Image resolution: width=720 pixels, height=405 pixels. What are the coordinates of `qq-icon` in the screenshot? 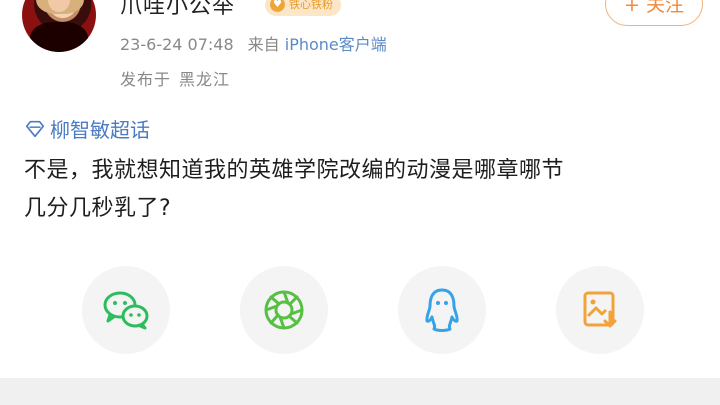 It's located at (442, 310).